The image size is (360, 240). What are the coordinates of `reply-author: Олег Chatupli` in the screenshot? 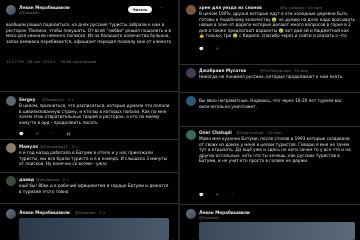 It's located at (215, 132).